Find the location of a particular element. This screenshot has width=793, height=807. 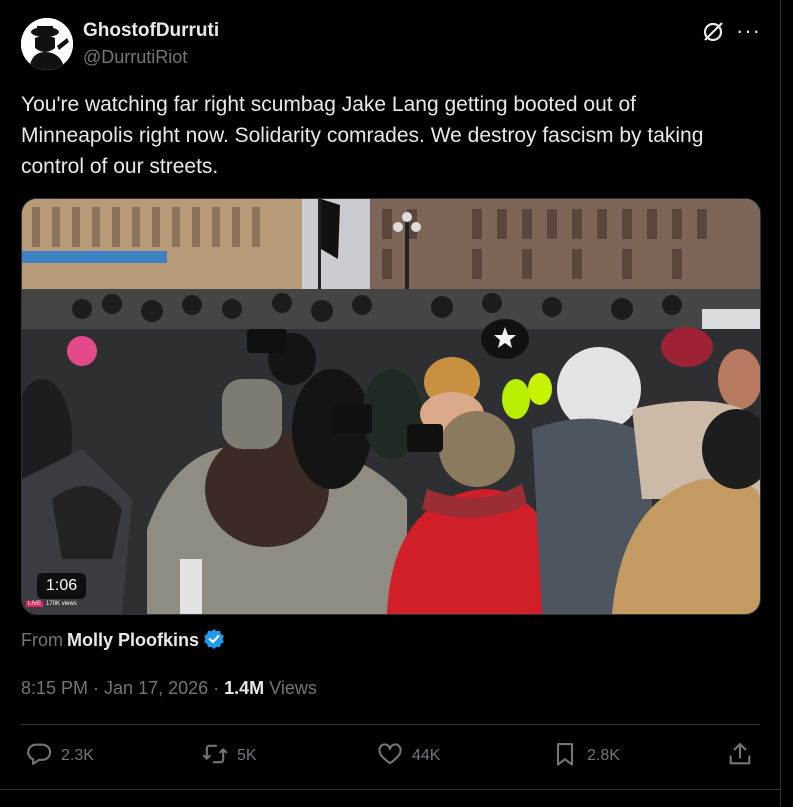

reply-icon is located at coordinates (43, 756).